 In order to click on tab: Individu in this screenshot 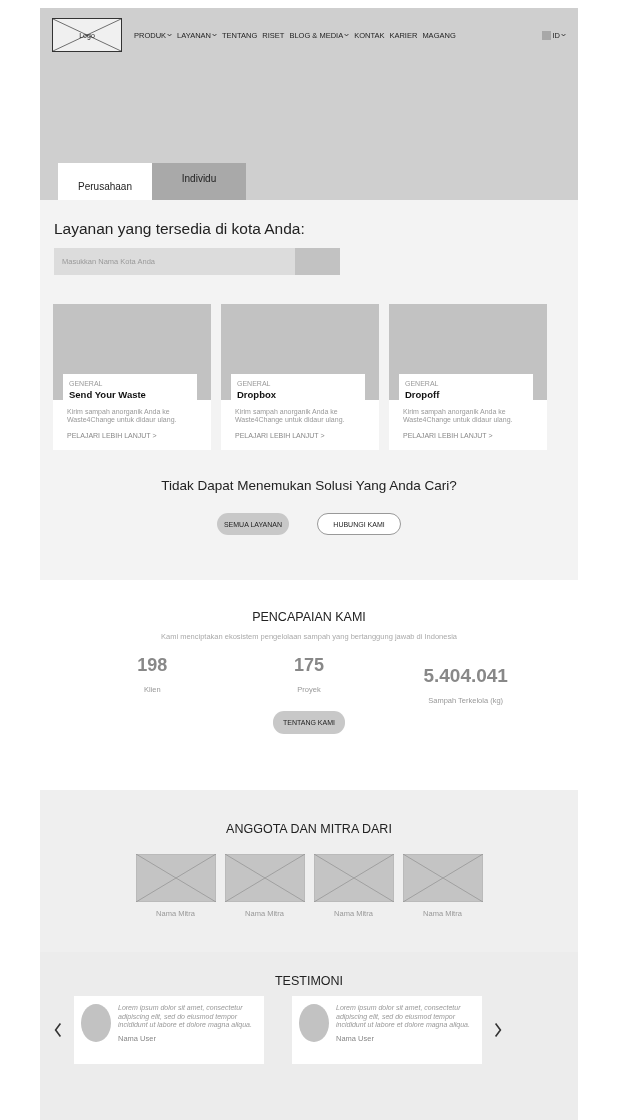, I will do `click(199, 181)`.